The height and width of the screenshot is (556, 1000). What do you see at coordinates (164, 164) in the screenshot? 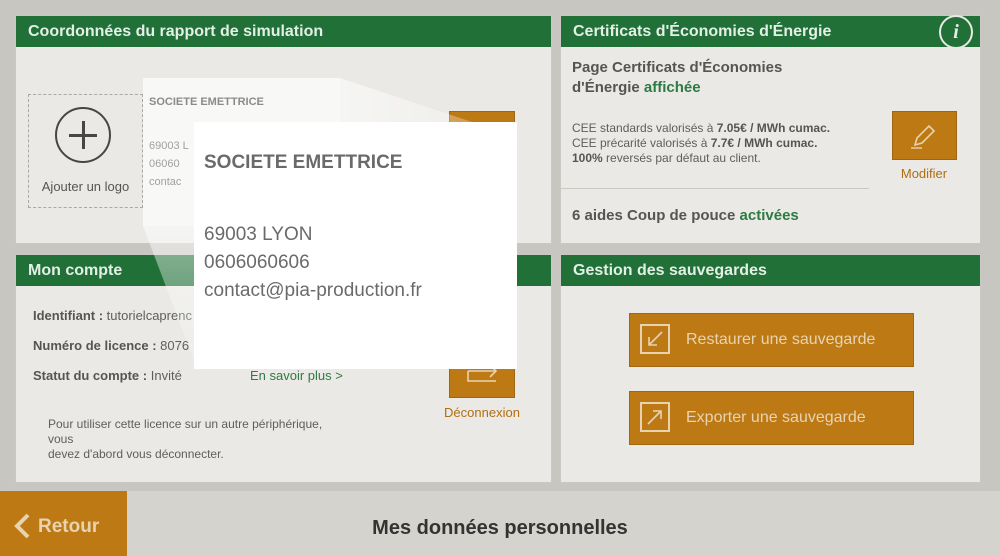
I see `thumbnail-line: 06060` at bounding box center [164, 164].